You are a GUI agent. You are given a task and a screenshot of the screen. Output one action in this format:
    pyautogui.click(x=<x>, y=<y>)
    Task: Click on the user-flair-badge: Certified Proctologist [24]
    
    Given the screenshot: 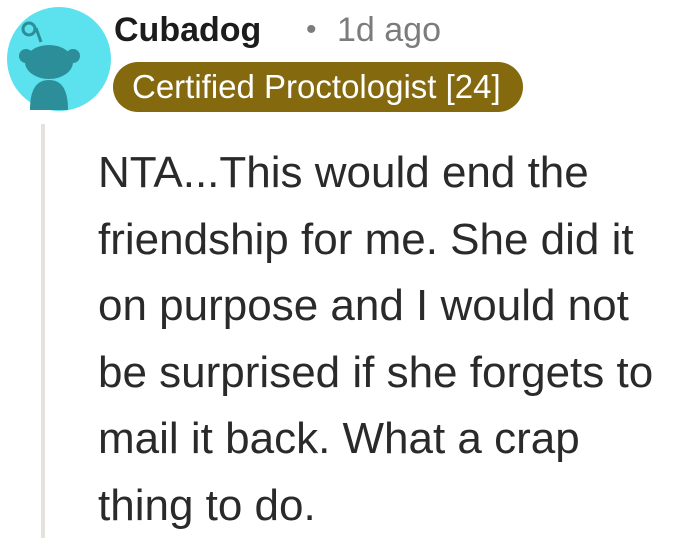 What is the action you would take?
    pyautogui.click(x=318, y=87)
    